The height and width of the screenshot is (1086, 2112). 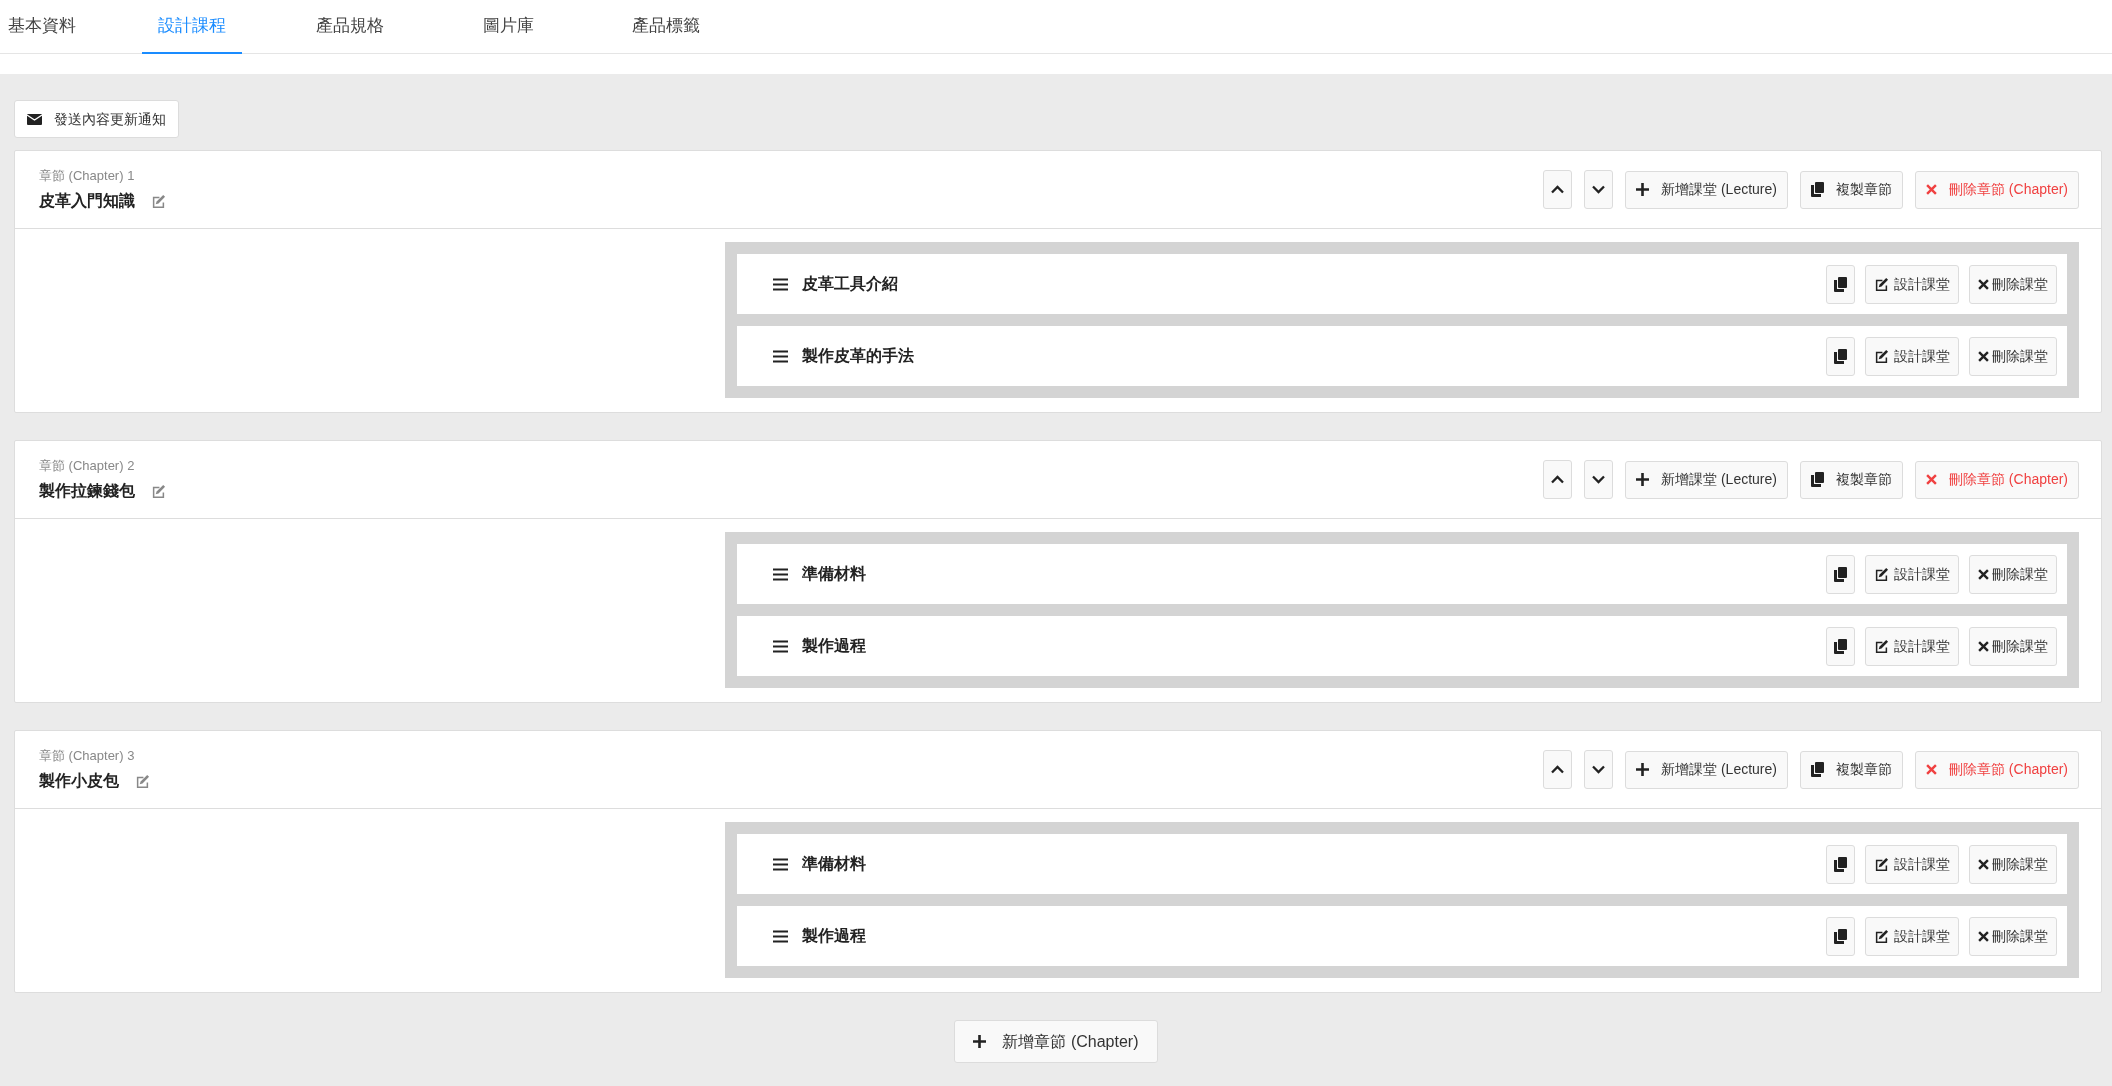 I want to click on lecture-title: 皮革工具介紹, so click(x=850, y=284).